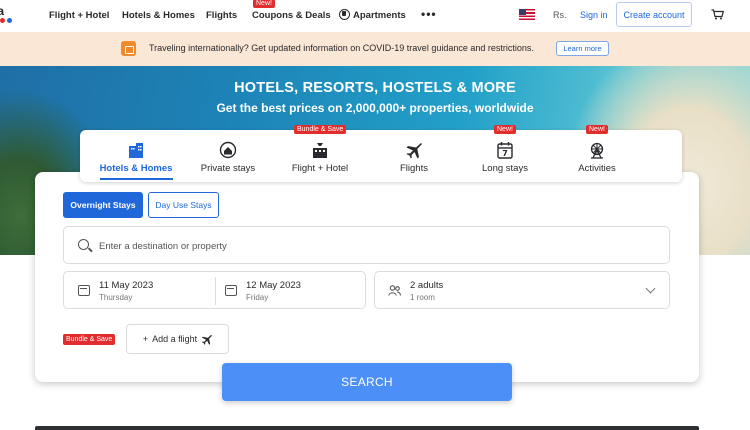  I want to click on overnight-stays-tab: Overnight Stays, so click(103, 205).